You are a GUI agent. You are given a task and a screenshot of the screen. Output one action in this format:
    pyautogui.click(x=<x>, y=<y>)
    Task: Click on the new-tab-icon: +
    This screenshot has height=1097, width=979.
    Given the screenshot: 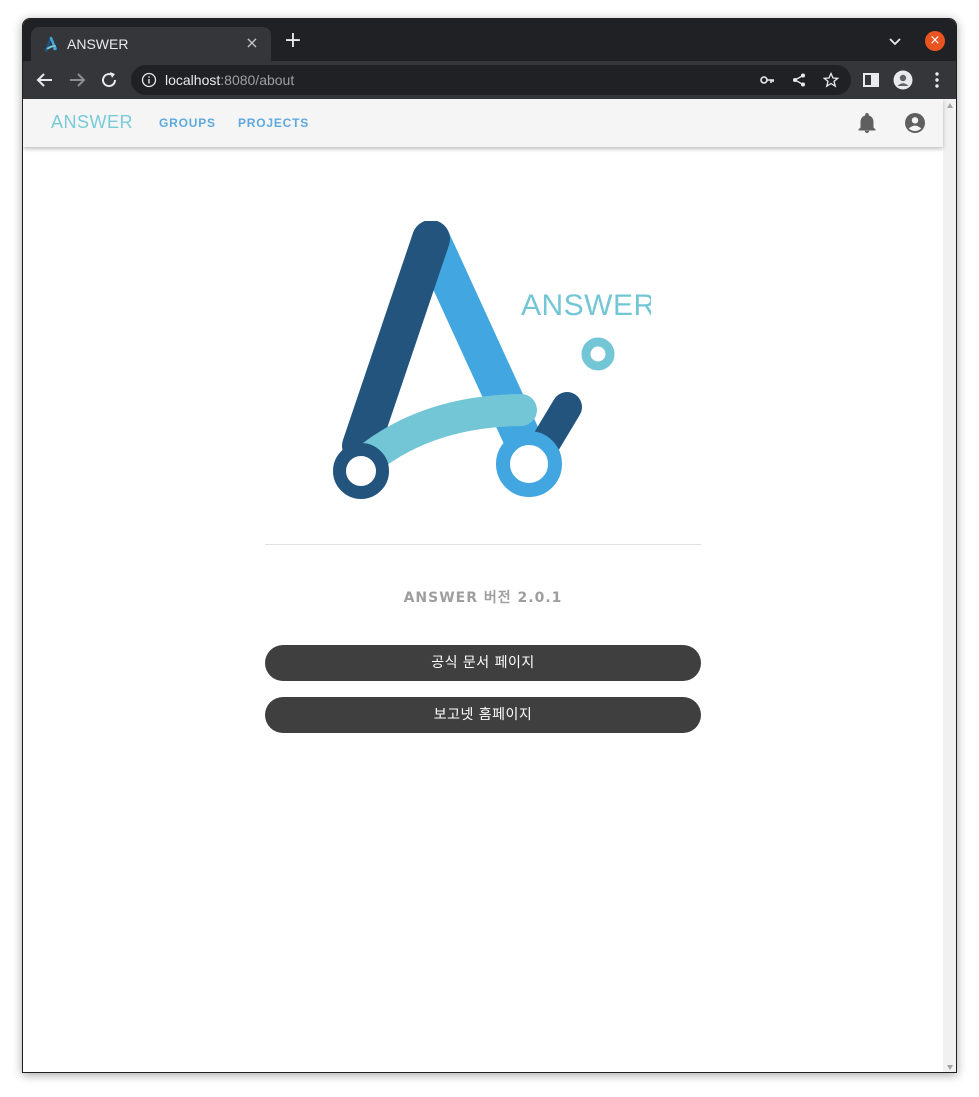 What is the action you would take?
    pyautogui.click(x=293, y=41)
    